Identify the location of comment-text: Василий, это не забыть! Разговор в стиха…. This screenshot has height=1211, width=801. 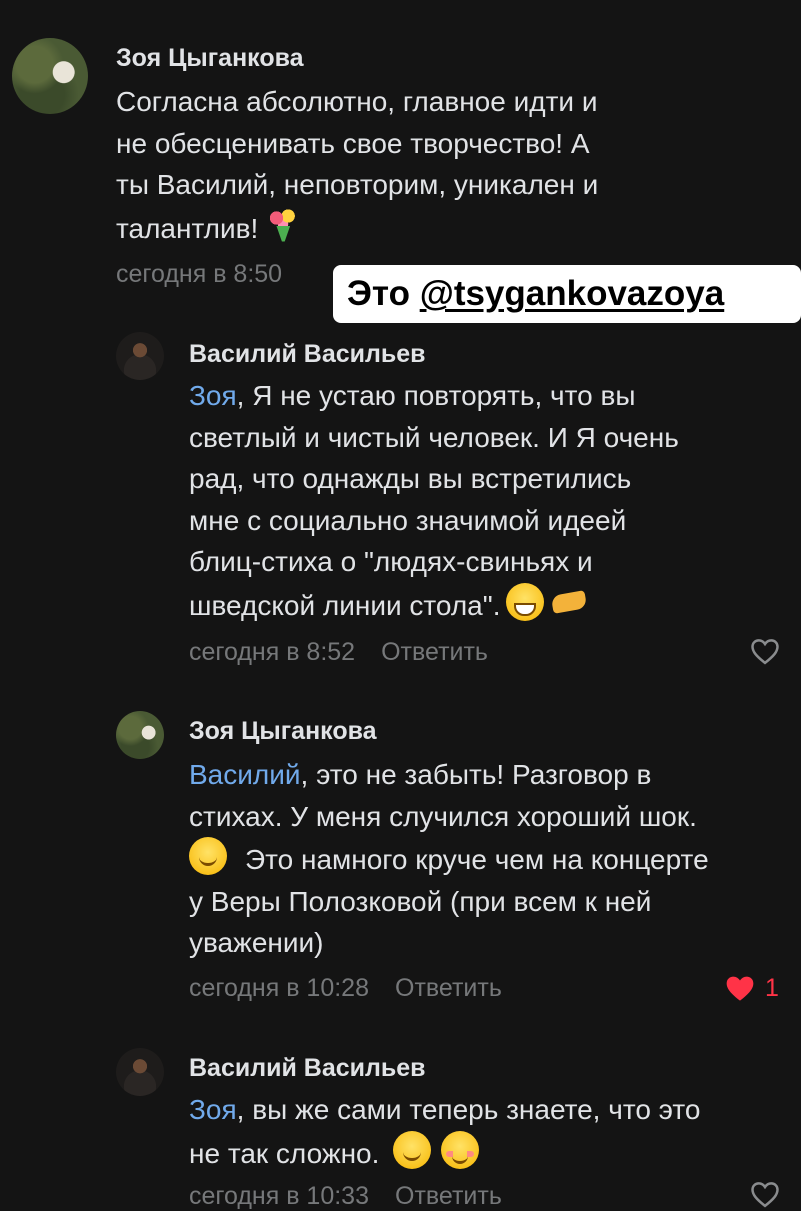
(449, 859).